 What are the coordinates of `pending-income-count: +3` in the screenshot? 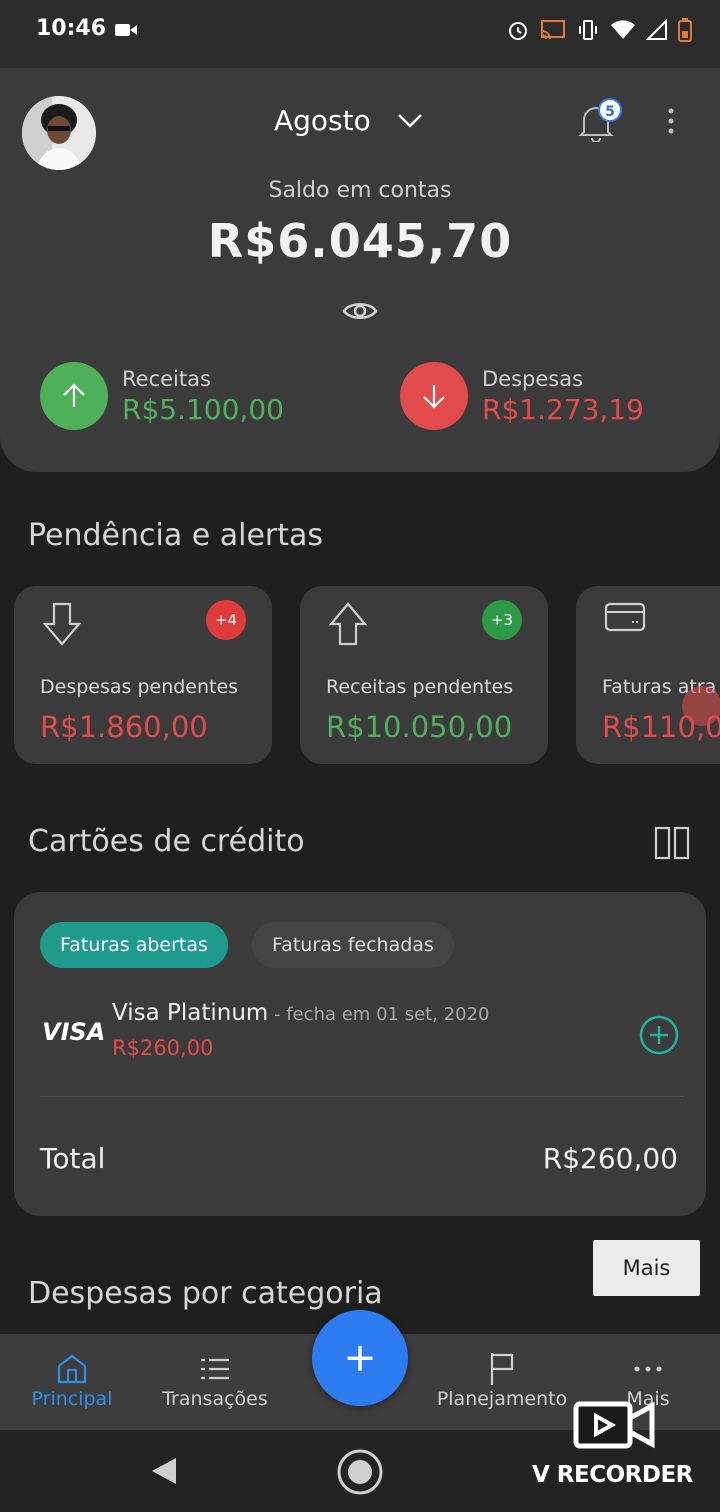 It's located at (502, 620).